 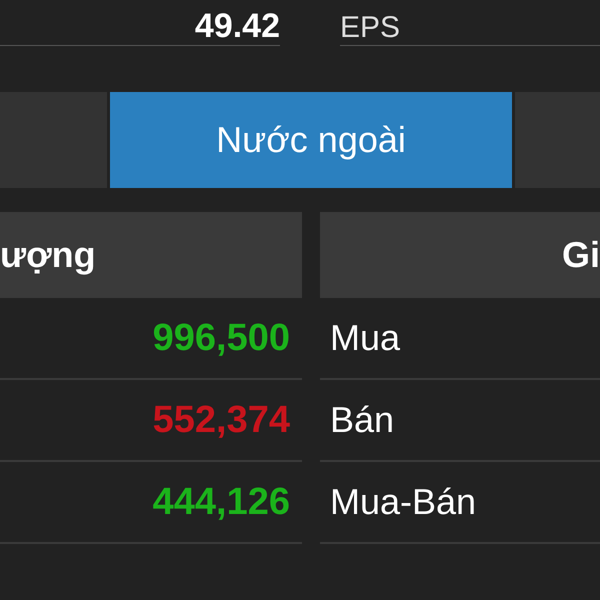 I want to click on column-header: ượng, so click(x=151, y=255).